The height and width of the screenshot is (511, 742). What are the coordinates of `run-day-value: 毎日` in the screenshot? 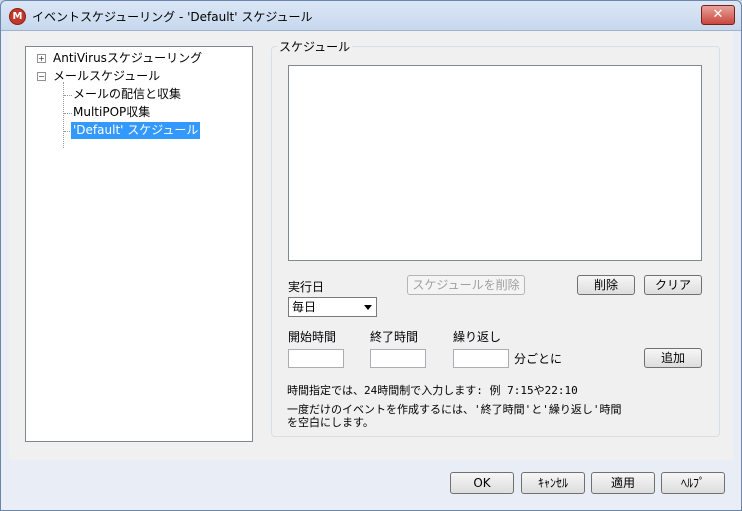 It's located at (304, 307).